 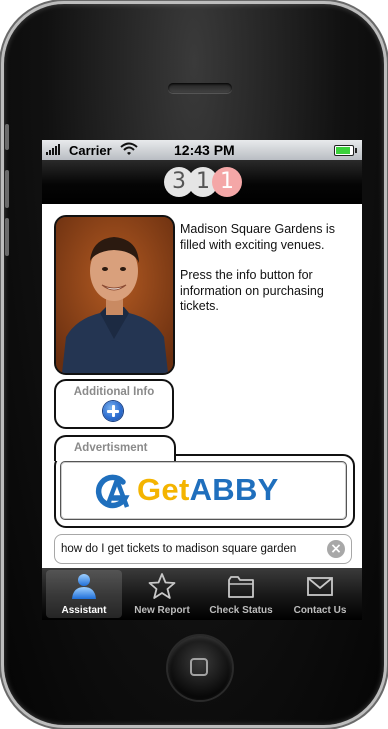 I want to click on battery-level, so click(x=343, y=150).